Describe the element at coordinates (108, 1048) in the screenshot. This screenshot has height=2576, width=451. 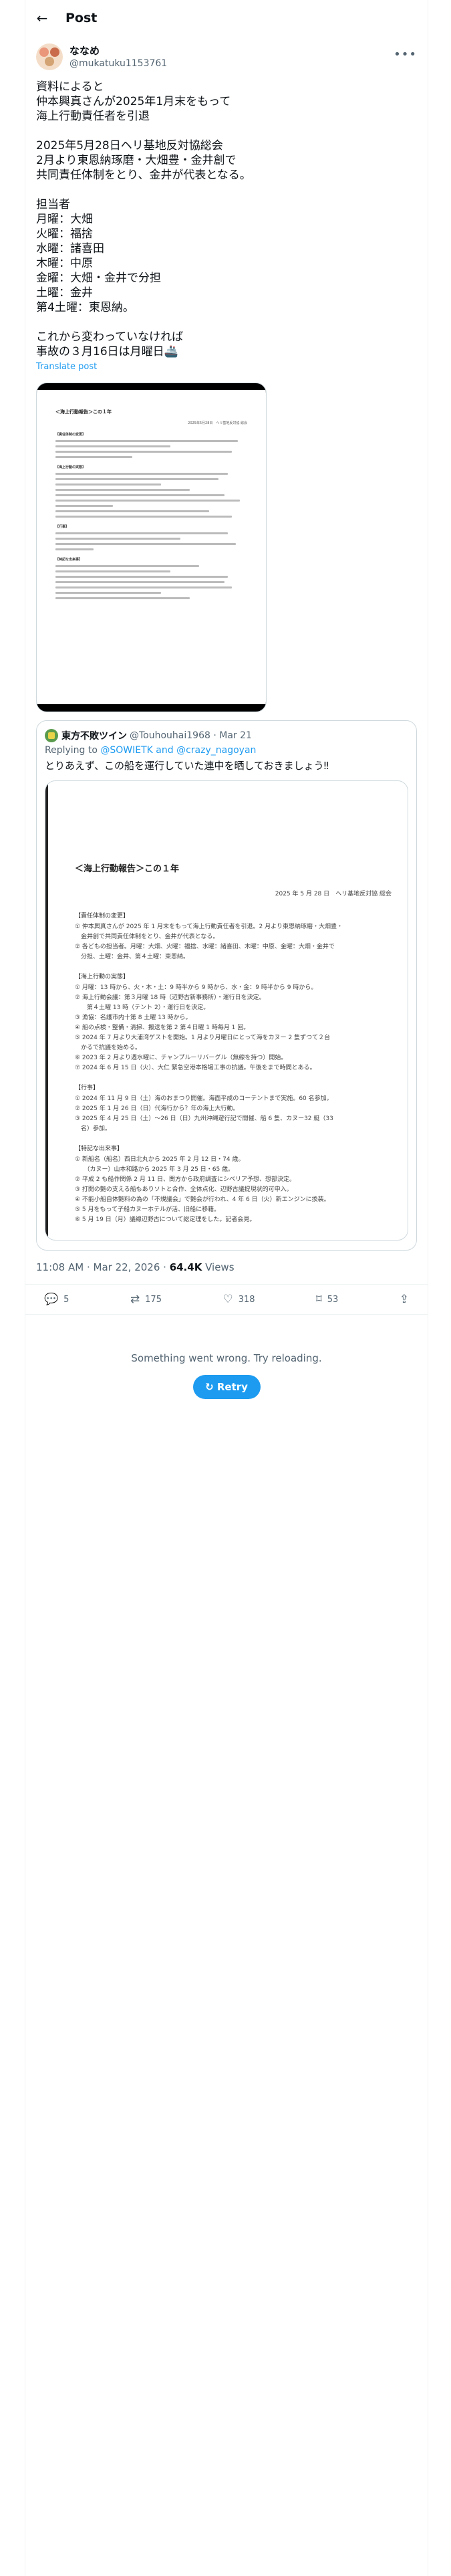
I see `quote-doc-line: かるで抗議を始める。` at that location.